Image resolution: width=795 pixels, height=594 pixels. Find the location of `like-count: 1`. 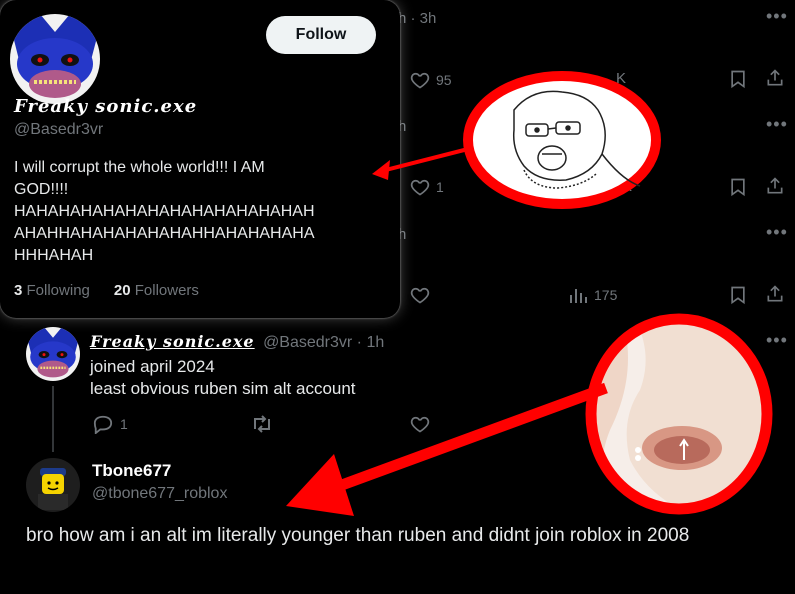

like-count: 1 is located at coordinates (440, 187).